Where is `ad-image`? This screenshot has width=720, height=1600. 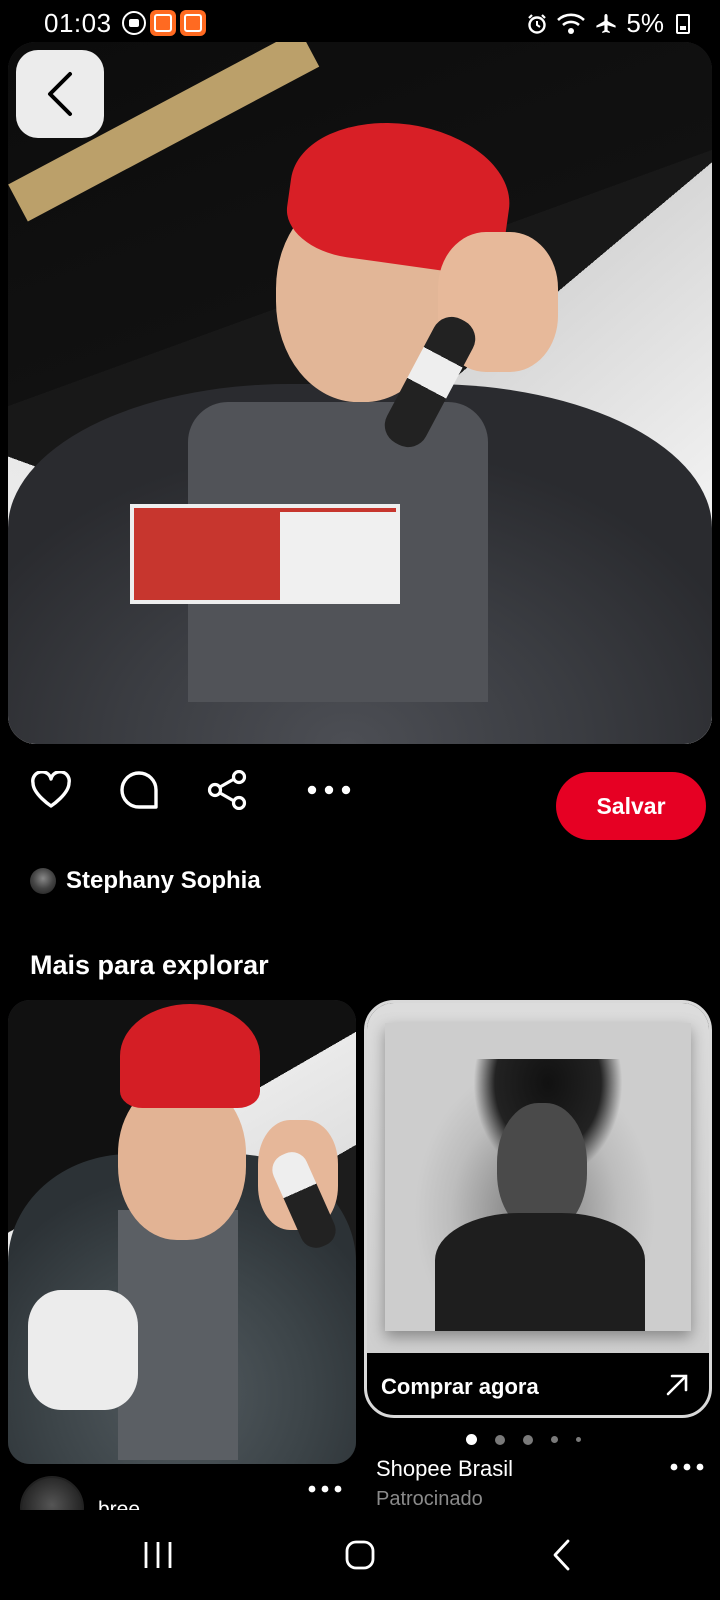
ad-image is located at coordinates (538, 1178).